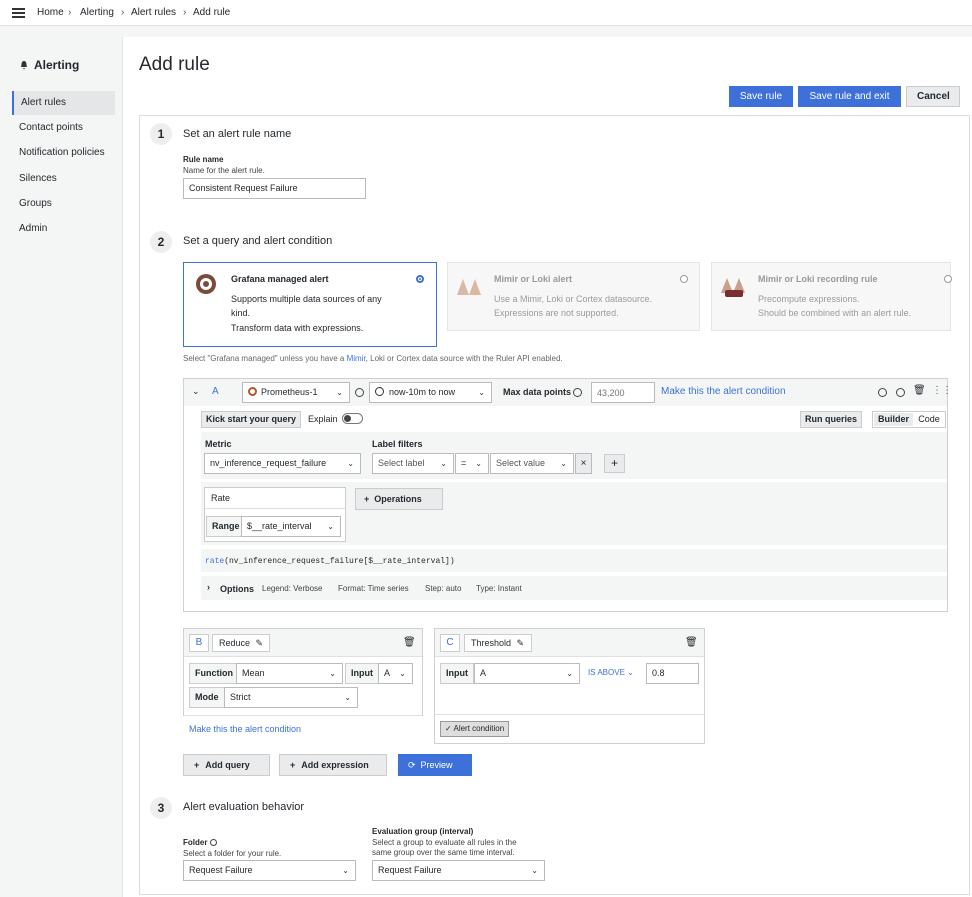  Describe the element at coordinates (420, 279) in the screenshot. I see `radio-selected` at that location.